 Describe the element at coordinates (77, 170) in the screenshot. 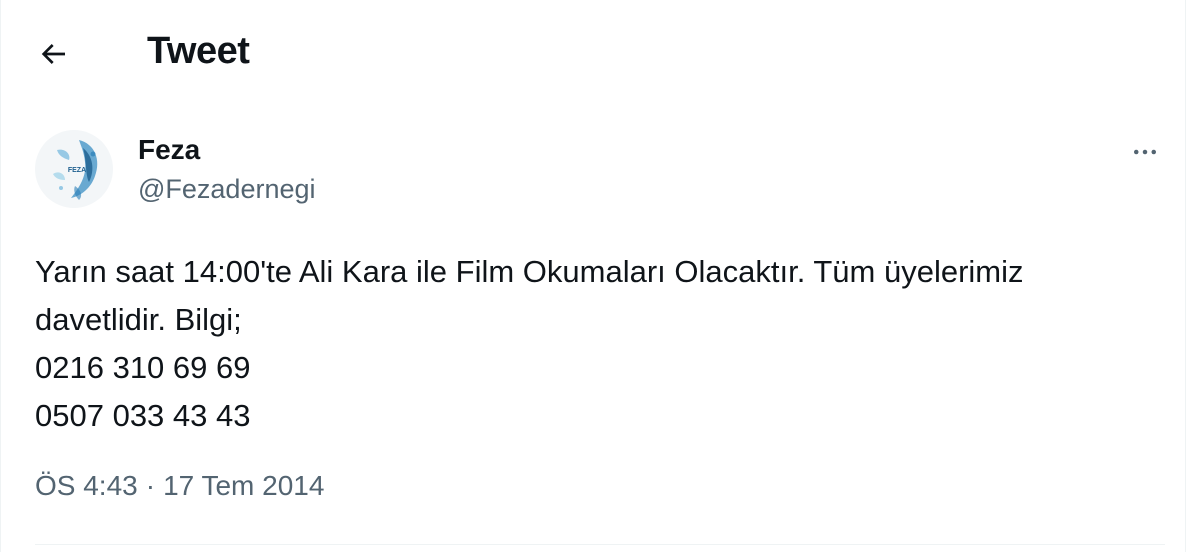

I see `svg-text: FEZA` at that location.